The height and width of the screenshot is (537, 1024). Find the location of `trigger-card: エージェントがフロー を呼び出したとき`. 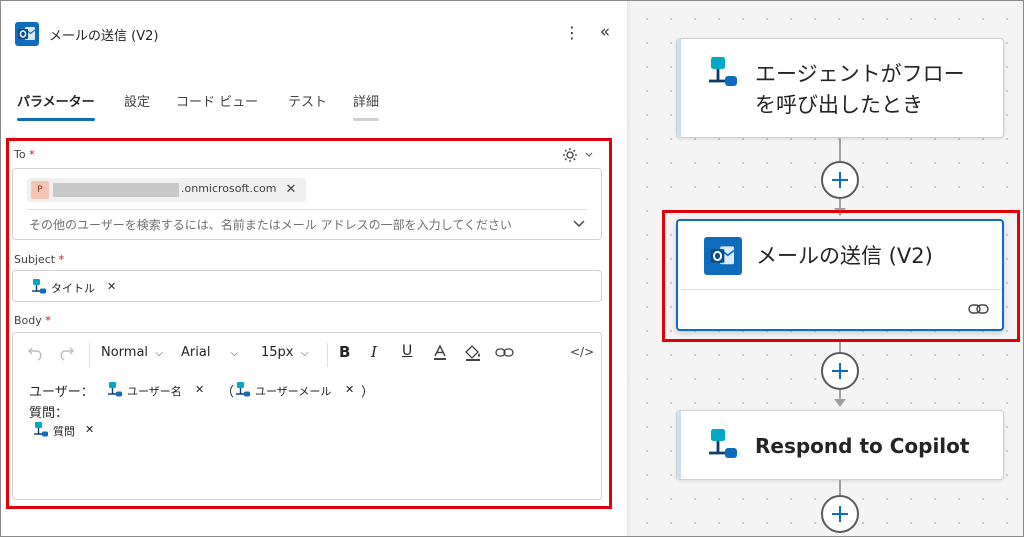

trigger-card: エージェントがフロー を呼び出したとき is located at coordinates (840, 88).